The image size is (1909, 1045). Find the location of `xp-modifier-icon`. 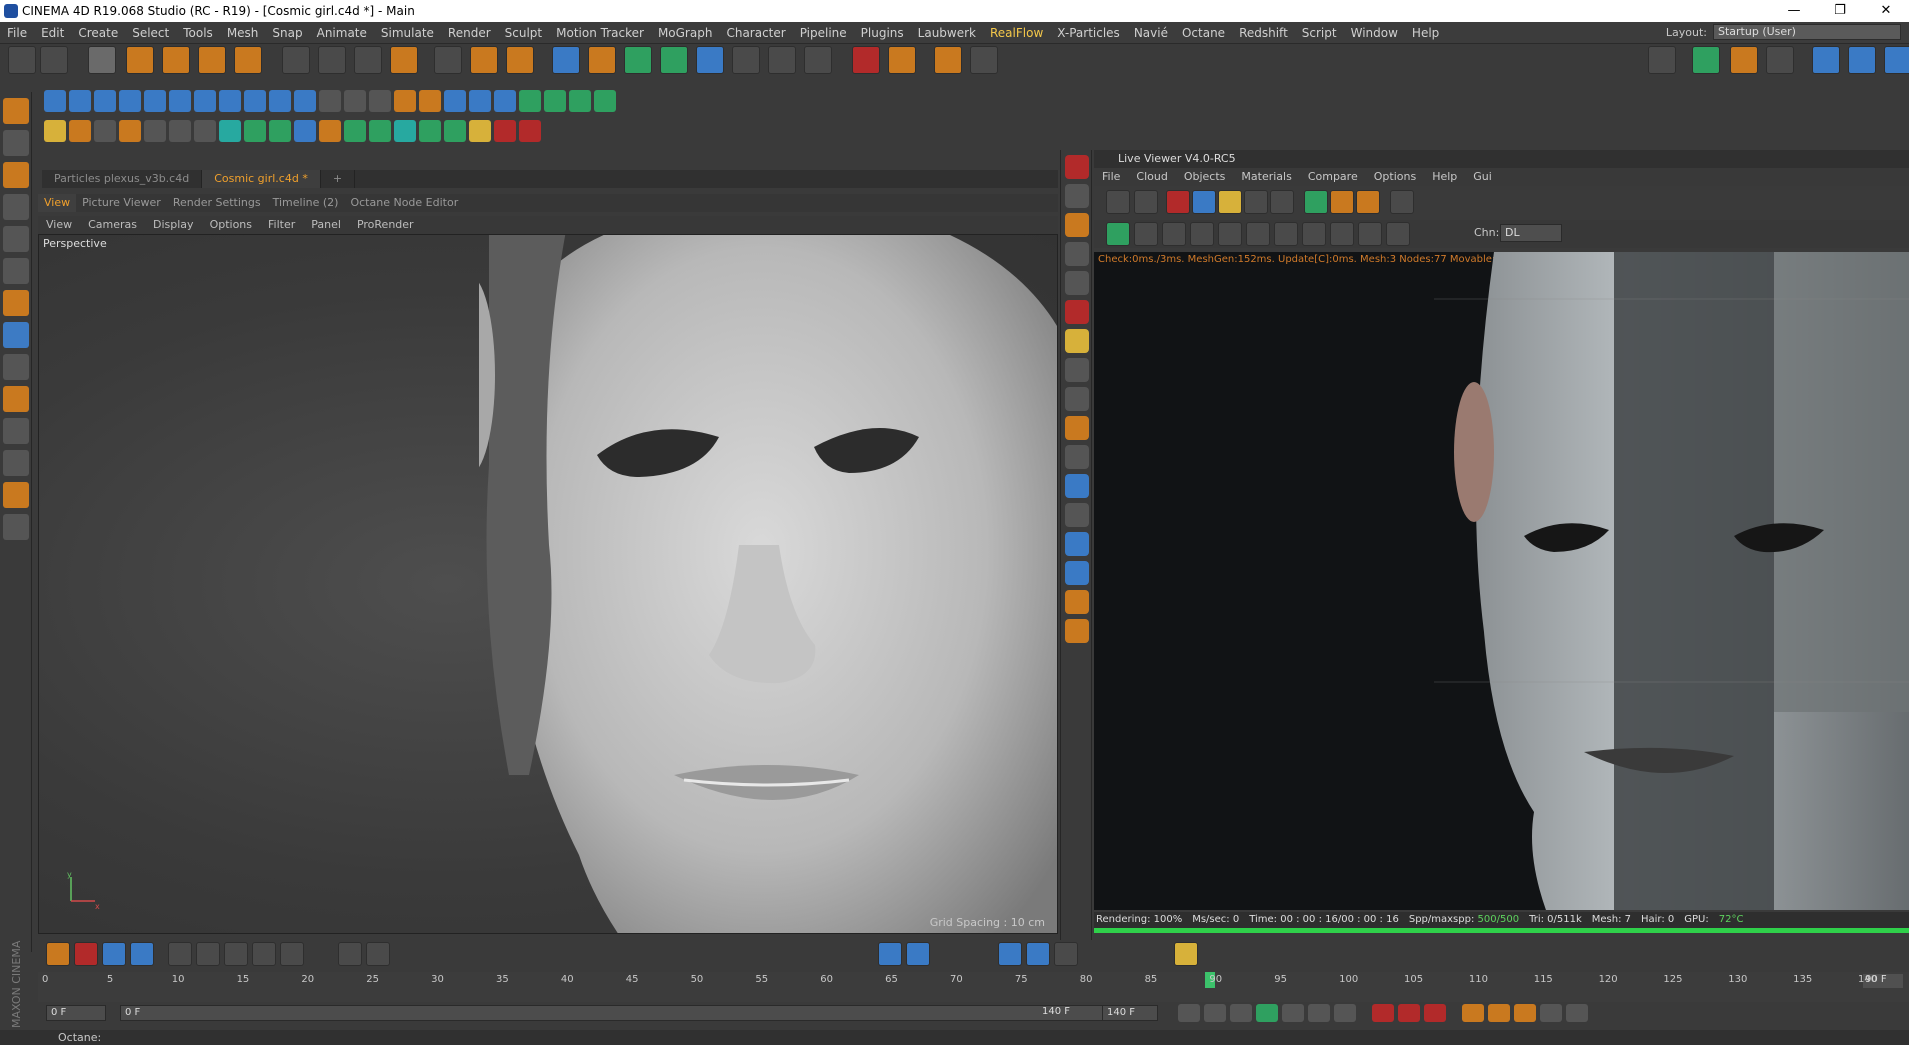

xp-modifier-icon is located at coordinates (405, 131).